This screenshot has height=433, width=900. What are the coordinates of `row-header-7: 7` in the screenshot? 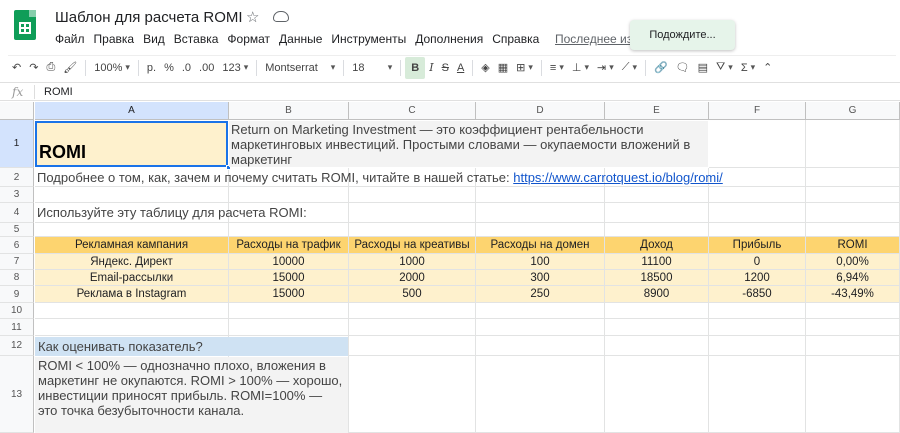 It's located at (17, 262).